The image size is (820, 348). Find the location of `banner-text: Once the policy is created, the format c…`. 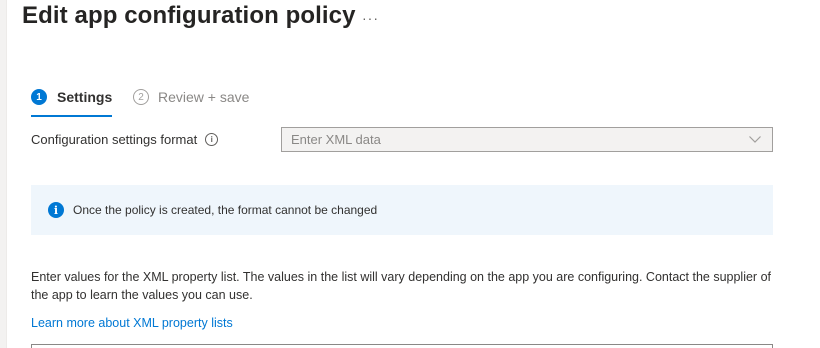

banner-text: Once the policy is created, the format c… is located at coordinates (225, 210).